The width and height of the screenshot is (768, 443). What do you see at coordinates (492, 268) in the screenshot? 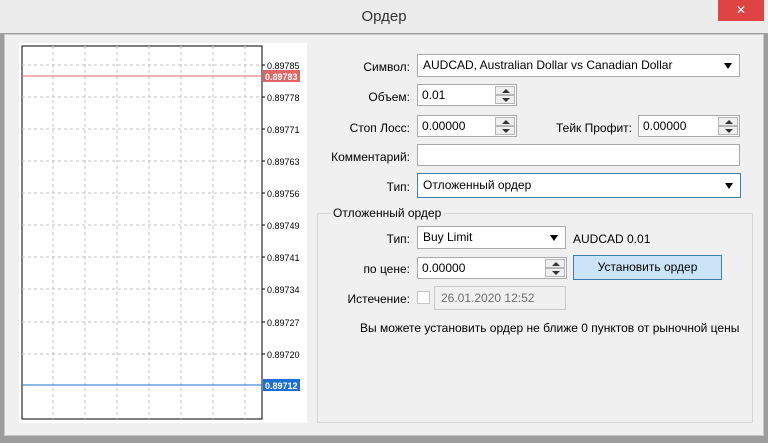
I see `pending-price-input: 0.00000` at bounding box center [492, 268].